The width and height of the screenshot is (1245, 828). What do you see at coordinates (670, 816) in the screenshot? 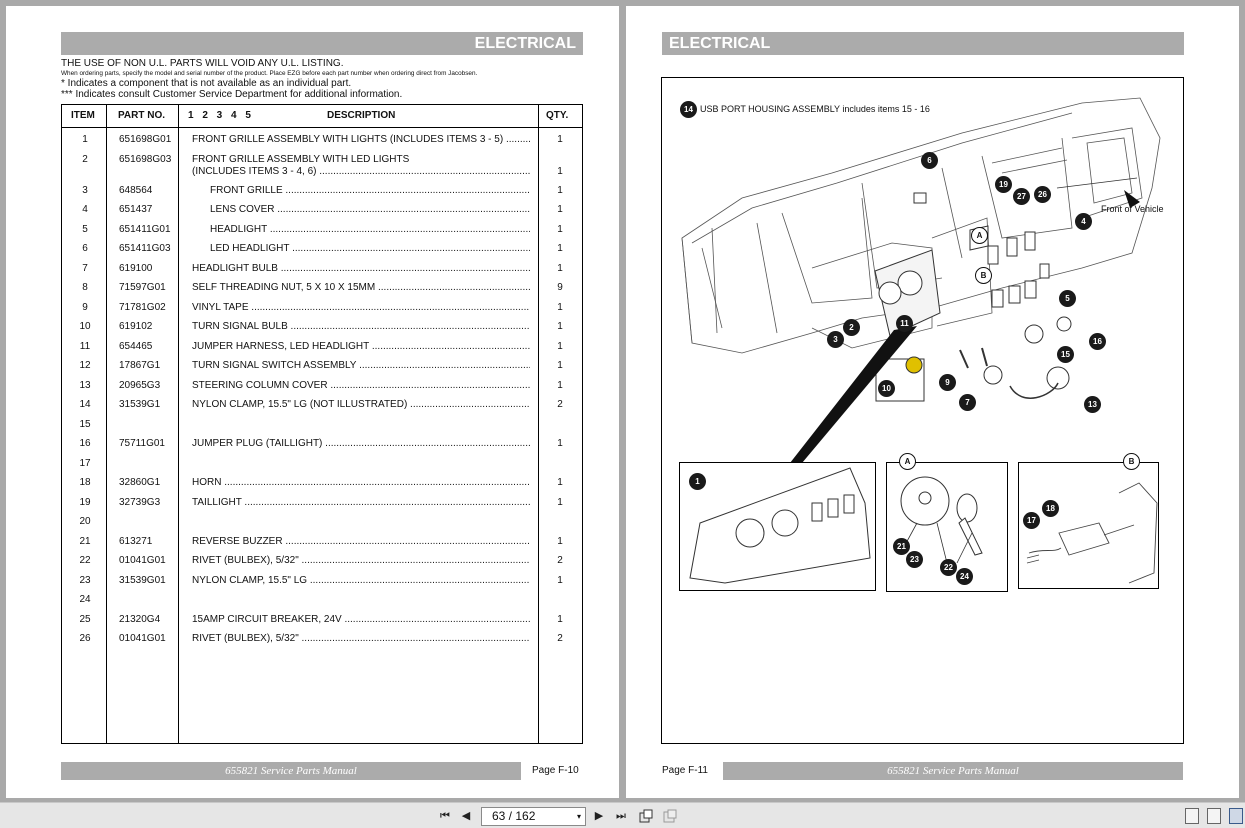
I see `fit-page-icon` at bounding box center [670, 816].